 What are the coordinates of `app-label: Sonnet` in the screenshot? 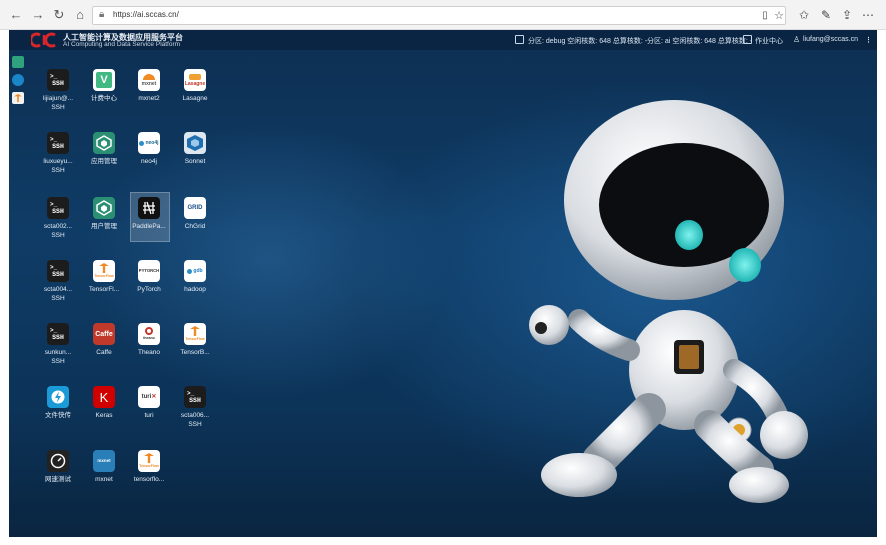 It's located at (195, 161).